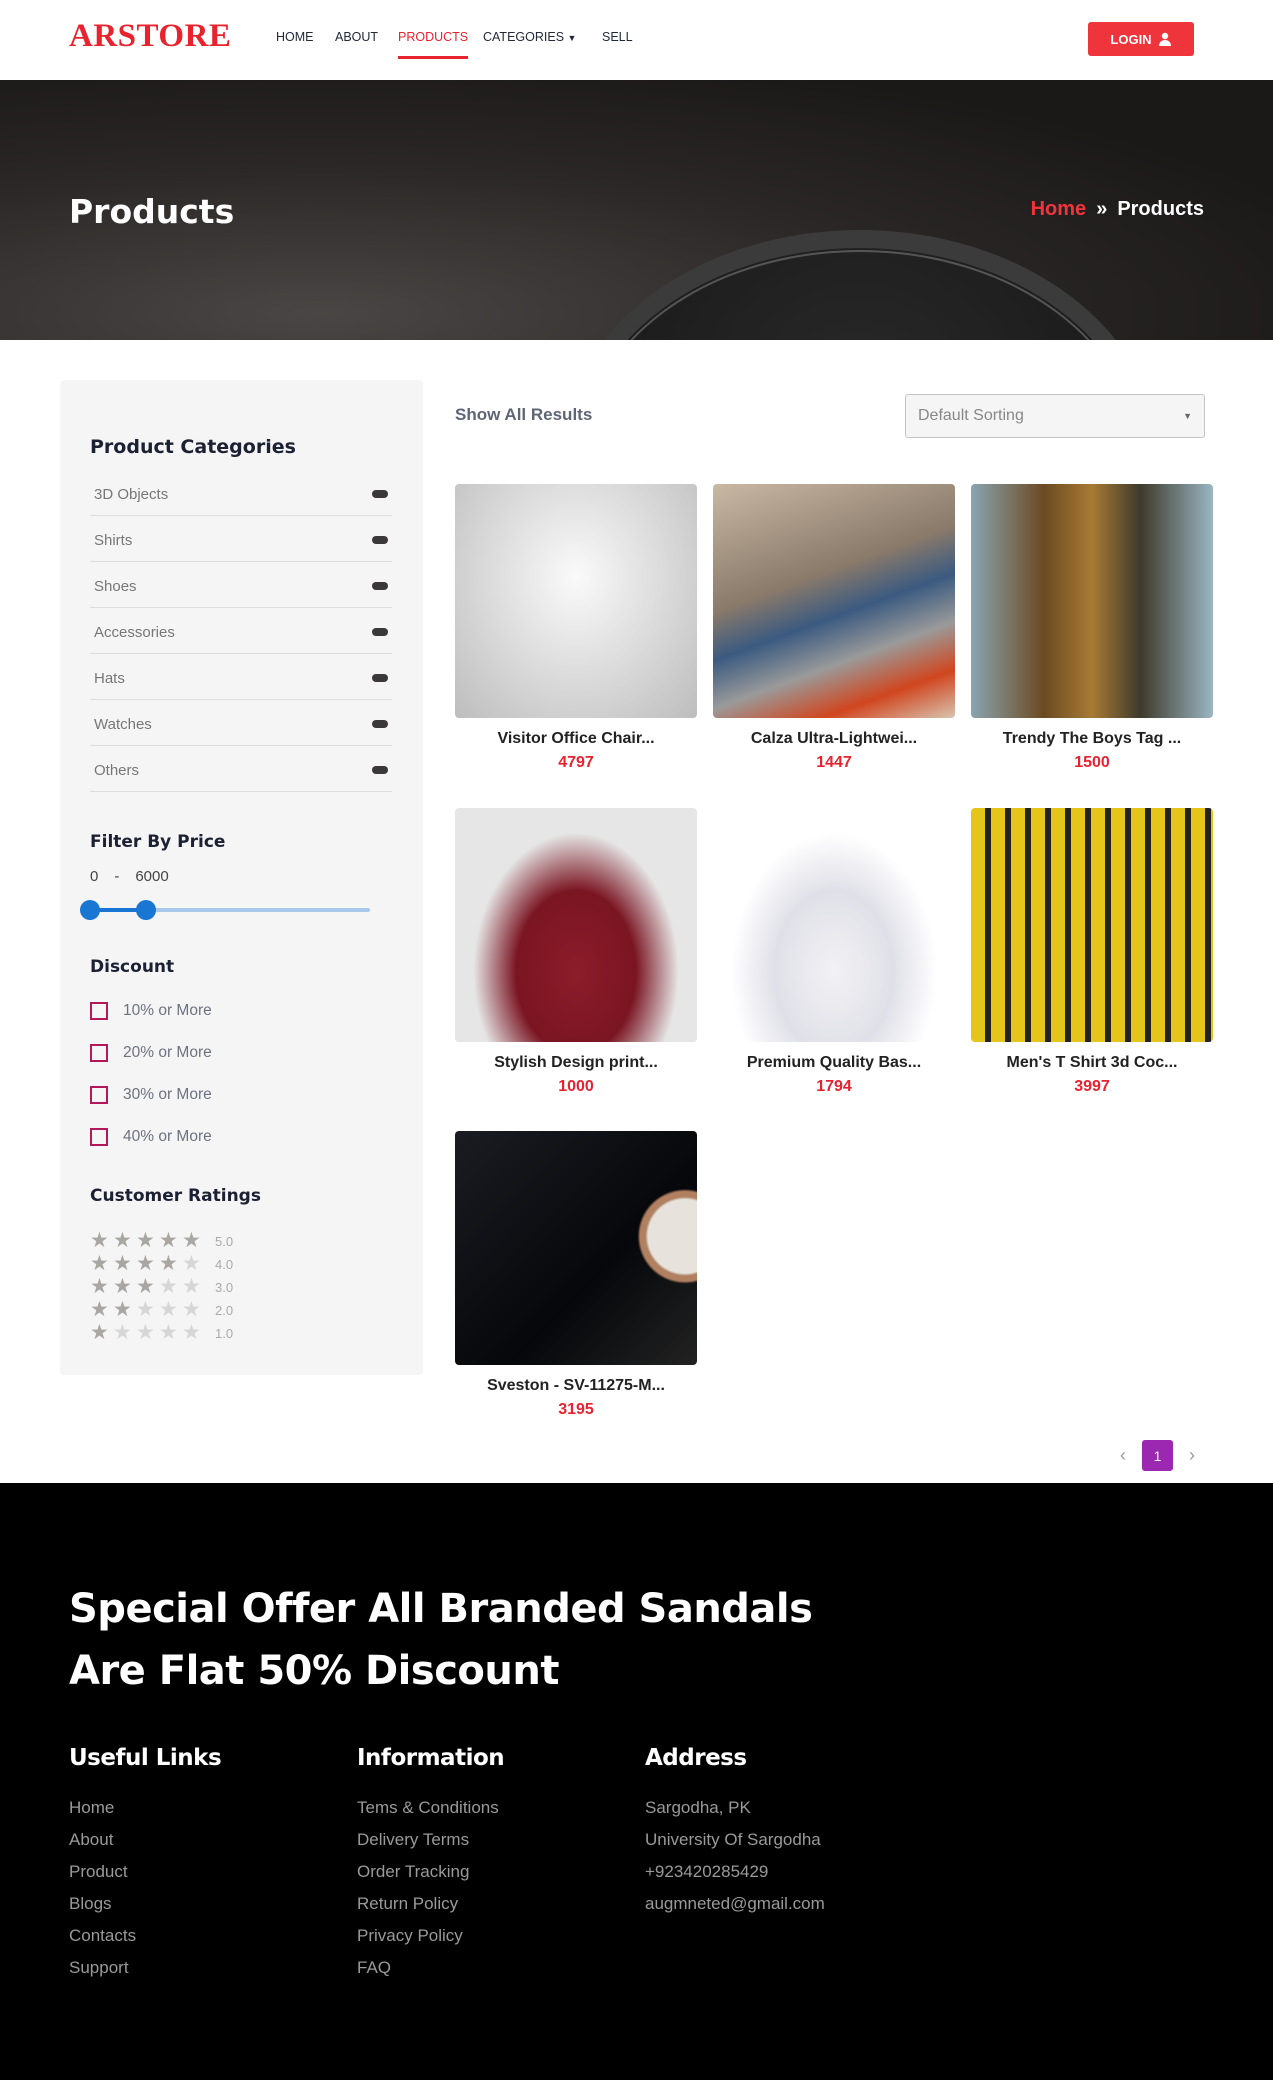  What do you see at coordinates (151, 1137) in the screenshot?
I see `discount-checkbox: 40% or More` at bounding box center [151, 1137].